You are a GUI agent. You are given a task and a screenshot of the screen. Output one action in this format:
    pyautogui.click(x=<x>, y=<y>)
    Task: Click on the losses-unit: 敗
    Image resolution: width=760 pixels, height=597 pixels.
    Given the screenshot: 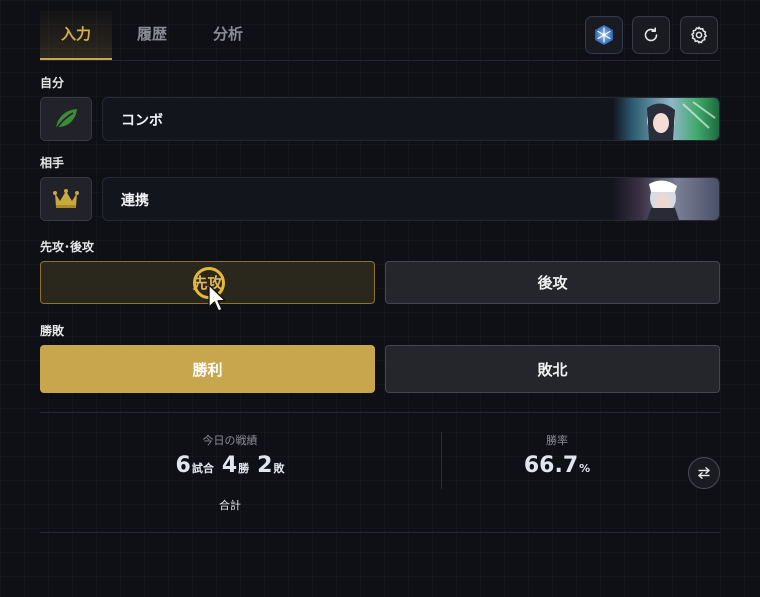 What is the action you would take?
    pyautogui.click(x=279, y=468)
    